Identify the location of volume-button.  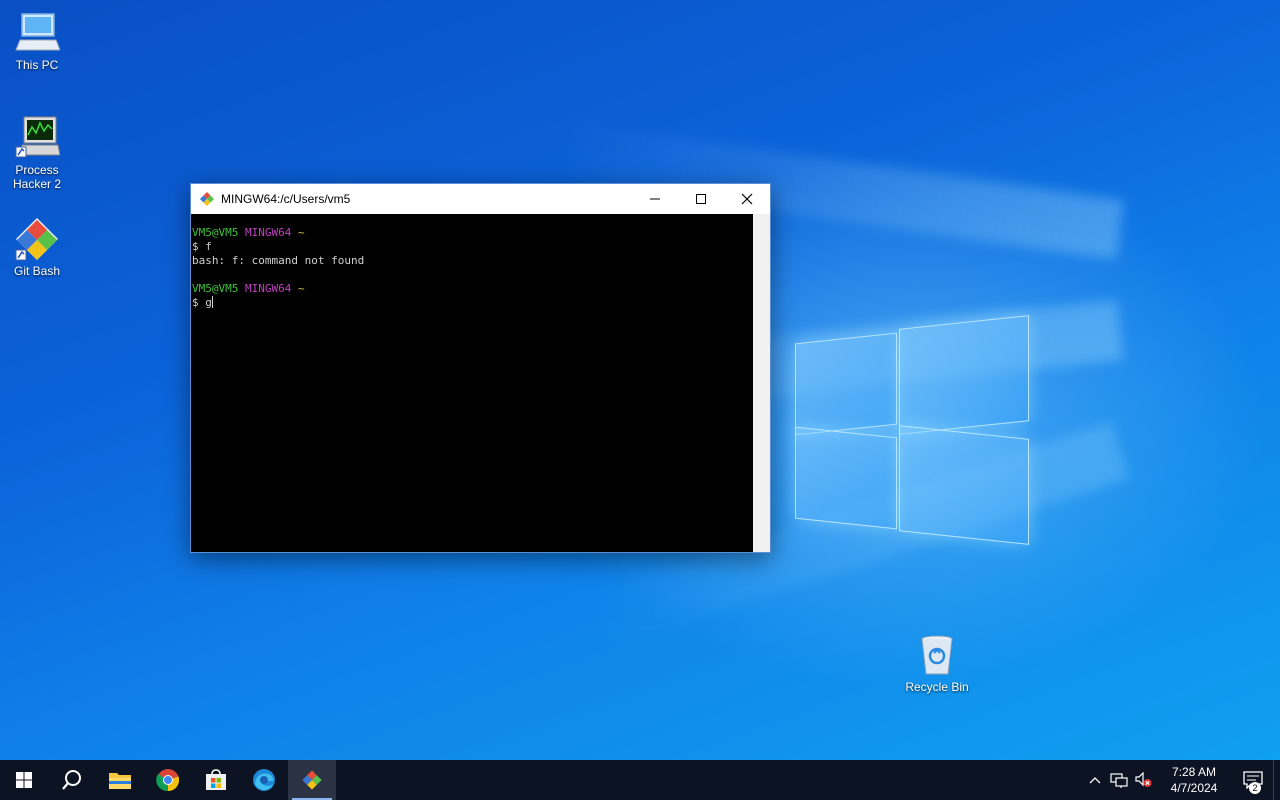
(1143, 780).